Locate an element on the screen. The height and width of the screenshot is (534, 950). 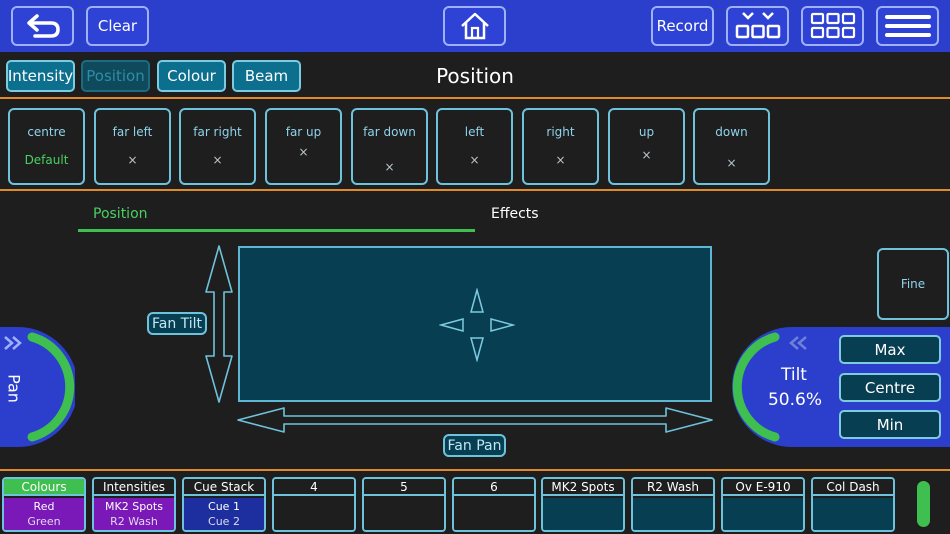
preset-far-left: far left × is located at coordinates (132, 146).